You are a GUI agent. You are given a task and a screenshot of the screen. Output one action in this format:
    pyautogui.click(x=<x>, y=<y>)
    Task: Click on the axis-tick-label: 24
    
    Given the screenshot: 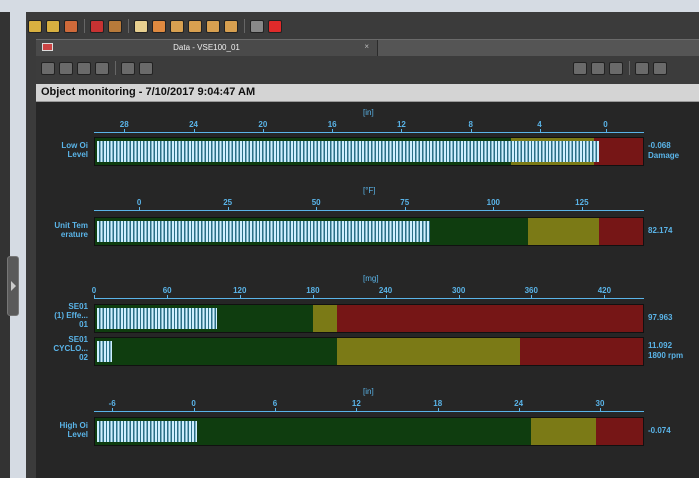 What is the action you would take?
    pyautogui.click(x=193, y=124)
    